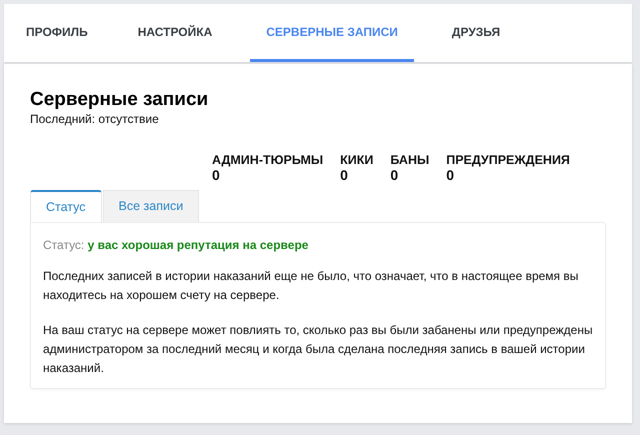 The image size is (640, 435). Describe the element at coordinates (57, 33) in the screenshot. I see `nav-tab: ПРОФИЛЬ` at that location.